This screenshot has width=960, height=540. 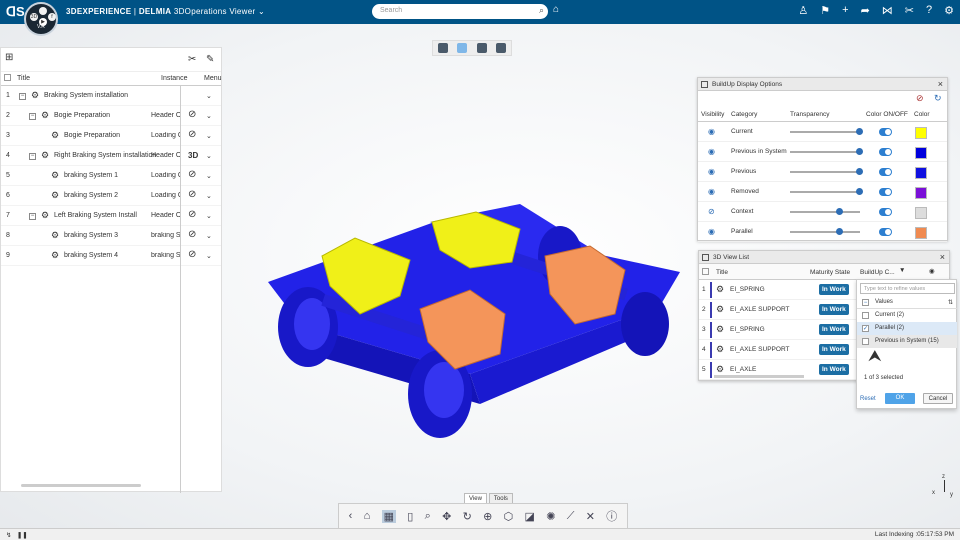 What do you see at coordinates (388, 516) in the screenshot?
I see `grid-icon: ▦` at bounding box center [388, 516].